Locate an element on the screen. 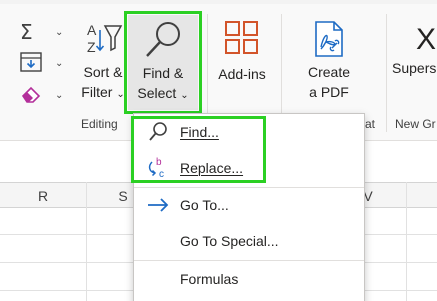 The height and width of the screenshot is (301, 437). sigma-icon: Σ is located at coordinates (26, 32).